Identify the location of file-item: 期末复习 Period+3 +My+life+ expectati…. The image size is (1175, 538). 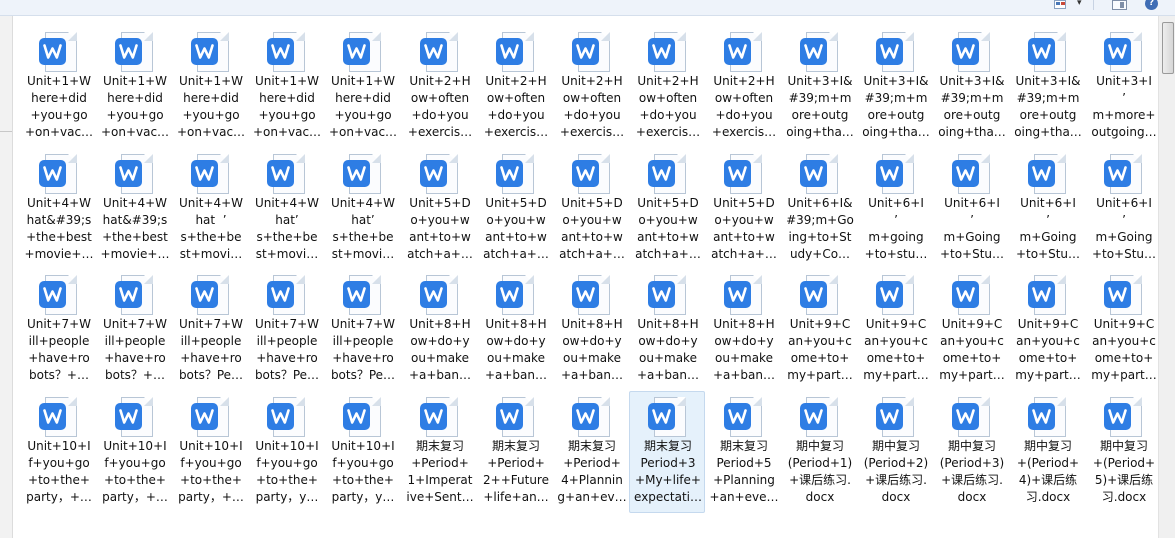
(667, 452).